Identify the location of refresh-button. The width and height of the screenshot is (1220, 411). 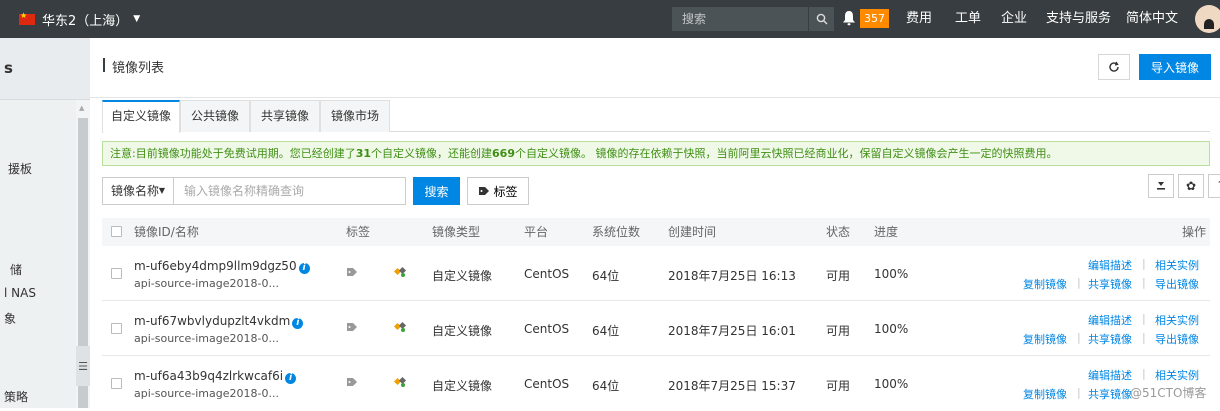
(1114, 67).